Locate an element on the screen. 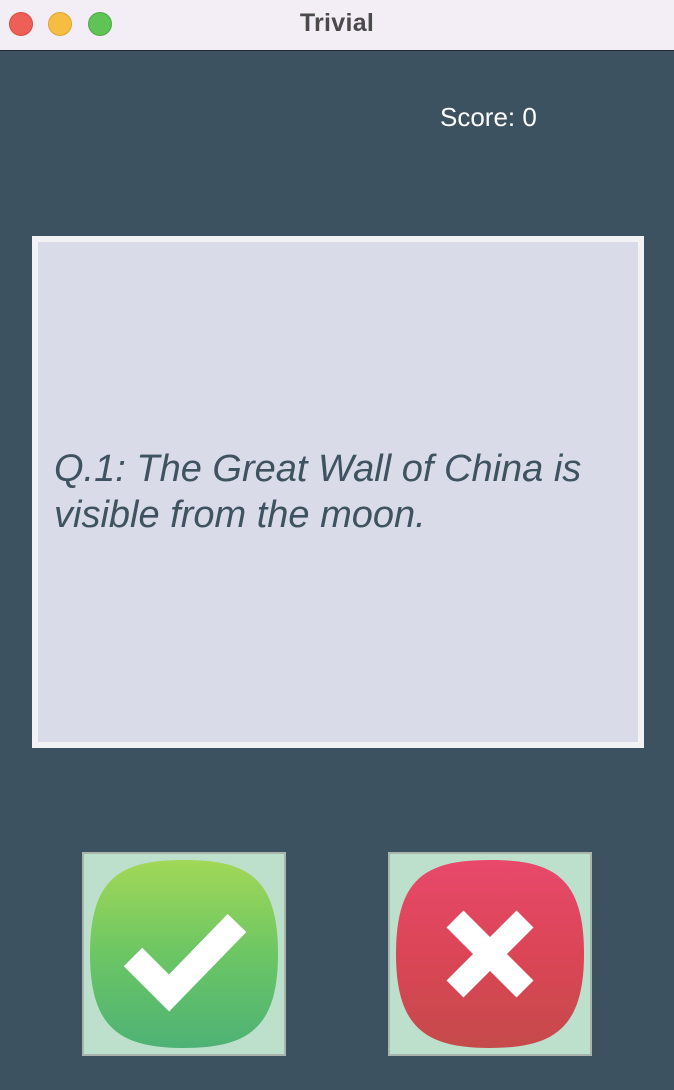 The image size is (674, 1090). title-bar: Trivial is located at coordinates (337, 25).